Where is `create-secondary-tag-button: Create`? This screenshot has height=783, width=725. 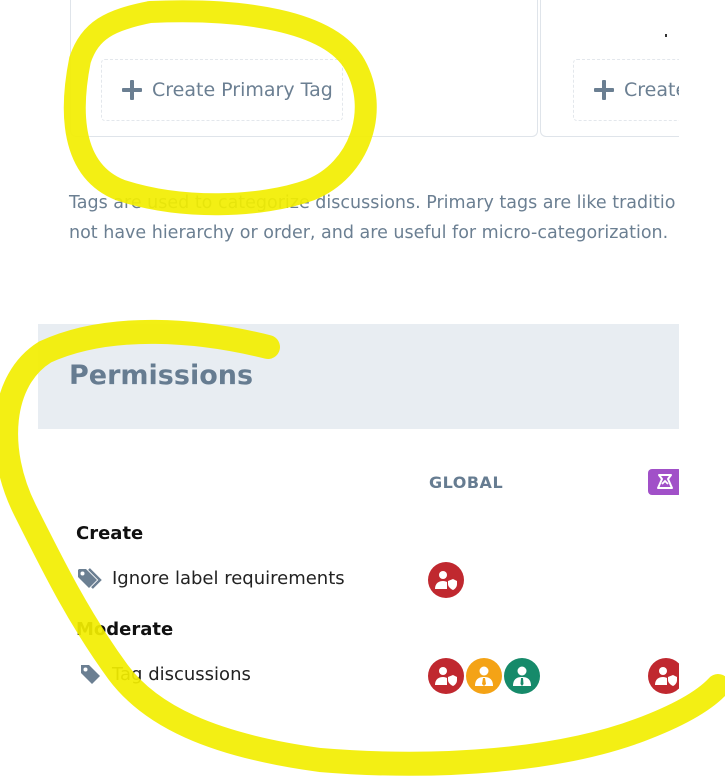 create-secondary-tag-button: Create is located at coordinates (626, 90).